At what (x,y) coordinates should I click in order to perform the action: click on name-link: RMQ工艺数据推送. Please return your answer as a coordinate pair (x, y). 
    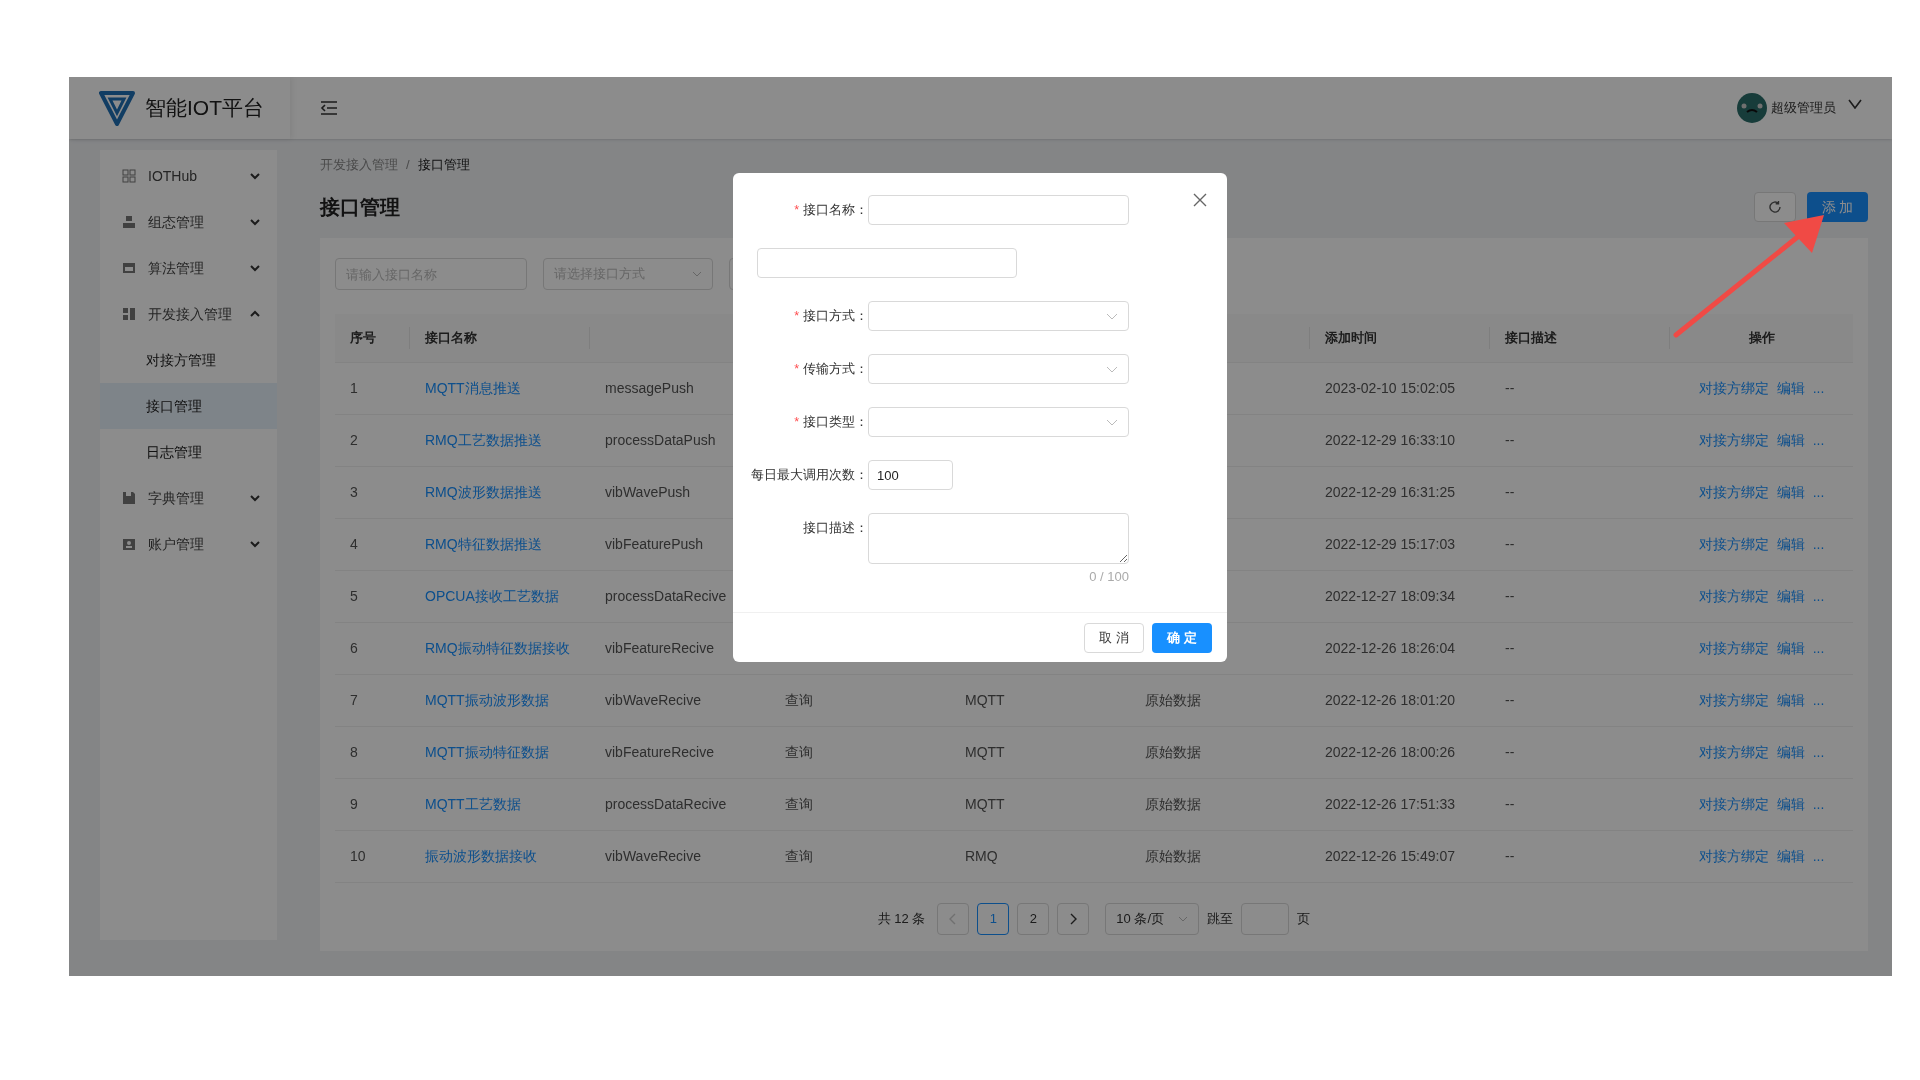
    Looking at the image, I should click on (483, 440).